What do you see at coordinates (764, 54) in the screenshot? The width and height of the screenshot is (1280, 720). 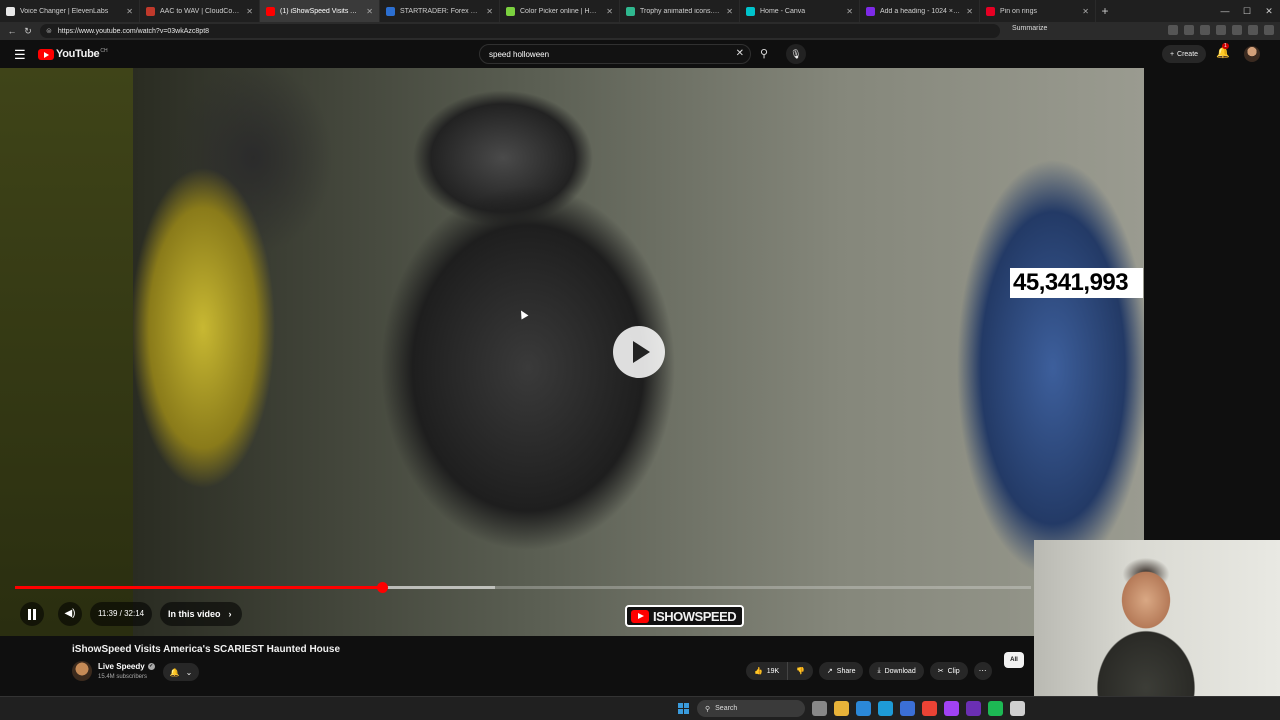 I see `search-button: ⚲` at bounding box center [764, 54].